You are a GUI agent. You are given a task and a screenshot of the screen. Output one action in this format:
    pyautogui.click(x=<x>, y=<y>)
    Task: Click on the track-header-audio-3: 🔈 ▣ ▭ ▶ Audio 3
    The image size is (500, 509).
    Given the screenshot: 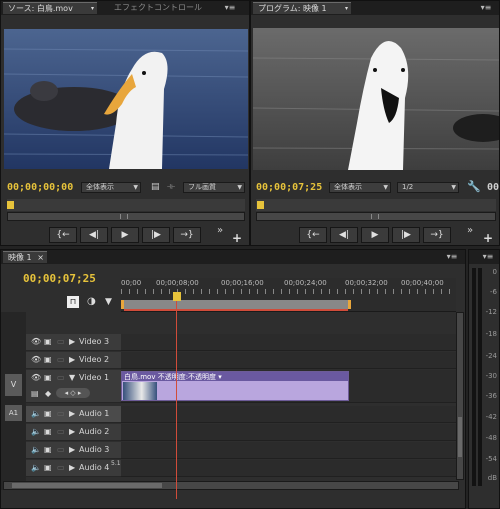 What is the action you would take?
    pyautogui.click(x=73, y=450)
    